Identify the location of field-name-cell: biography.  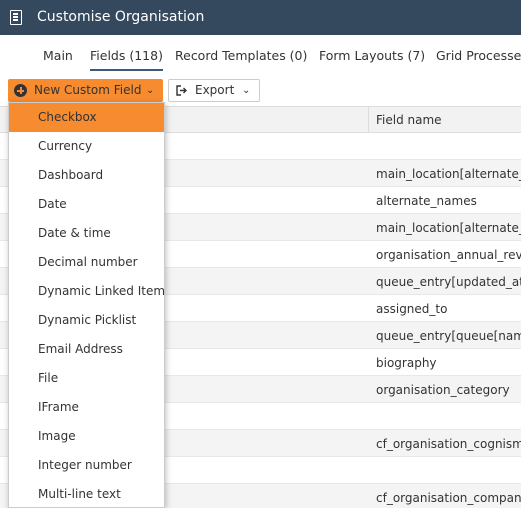
(406, 363).